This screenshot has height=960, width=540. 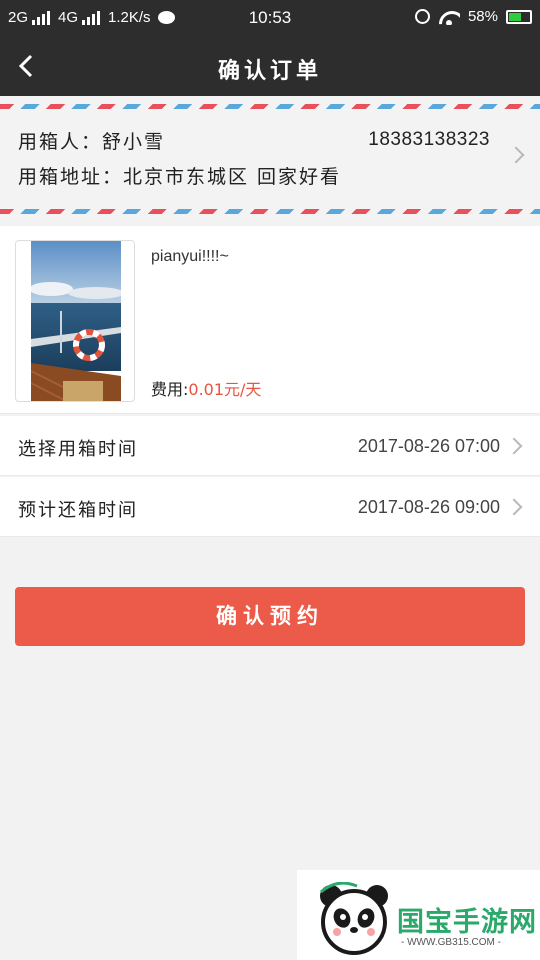 What do you see at coordinates (270, 211) in the screenshot?
I see `airmail-border-bottom` at bounding box center [270, 211].